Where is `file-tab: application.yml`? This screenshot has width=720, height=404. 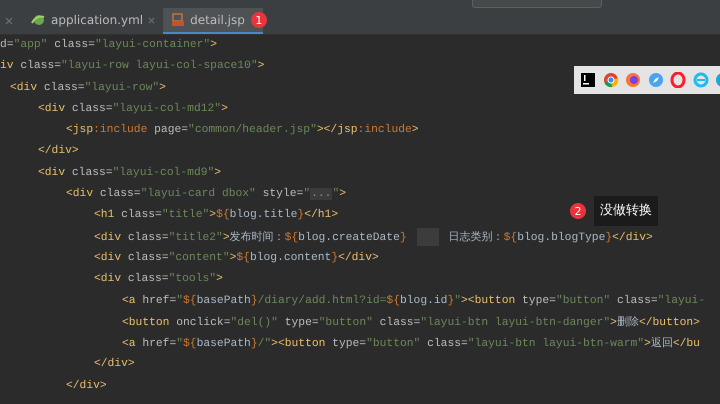
file-tab: application.yml is located at coordinates (93, 21).